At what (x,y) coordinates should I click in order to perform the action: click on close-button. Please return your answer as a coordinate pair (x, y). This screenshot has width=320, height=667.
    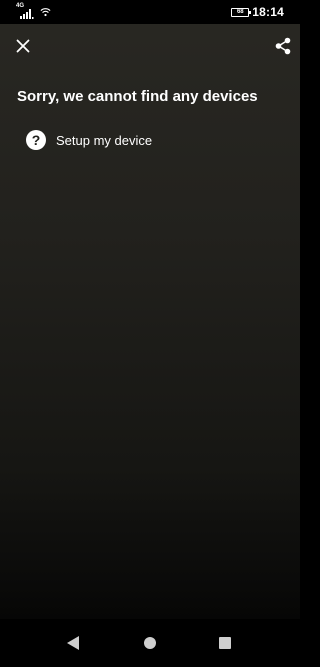
    Looking at the image, I should click on (23, 46).